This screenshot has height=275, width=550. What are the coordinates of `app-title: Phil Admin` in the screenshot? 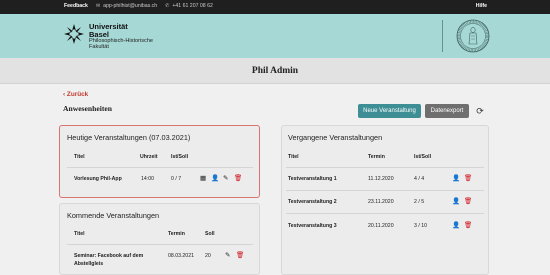 It's located at (275, 71).